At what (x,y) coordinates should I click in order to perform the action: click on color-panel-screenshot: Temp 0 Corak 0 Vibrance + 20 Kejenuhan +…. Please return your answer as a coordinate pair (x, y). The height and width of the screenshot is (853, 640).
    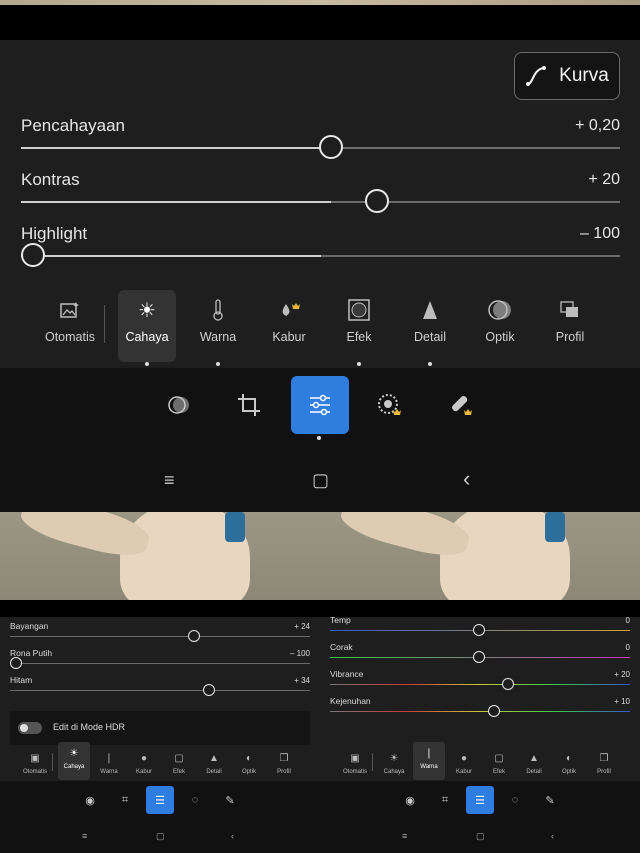
    Looking at the image, I should click on (480, 735).